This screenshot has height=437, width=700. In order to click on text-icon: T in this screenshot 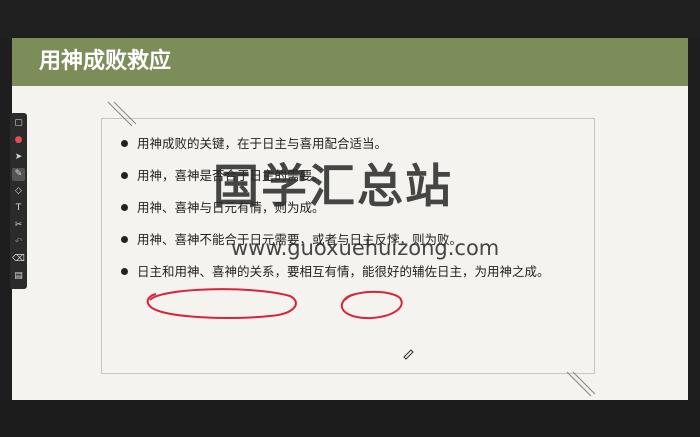, I will do `click(18, 208)`.